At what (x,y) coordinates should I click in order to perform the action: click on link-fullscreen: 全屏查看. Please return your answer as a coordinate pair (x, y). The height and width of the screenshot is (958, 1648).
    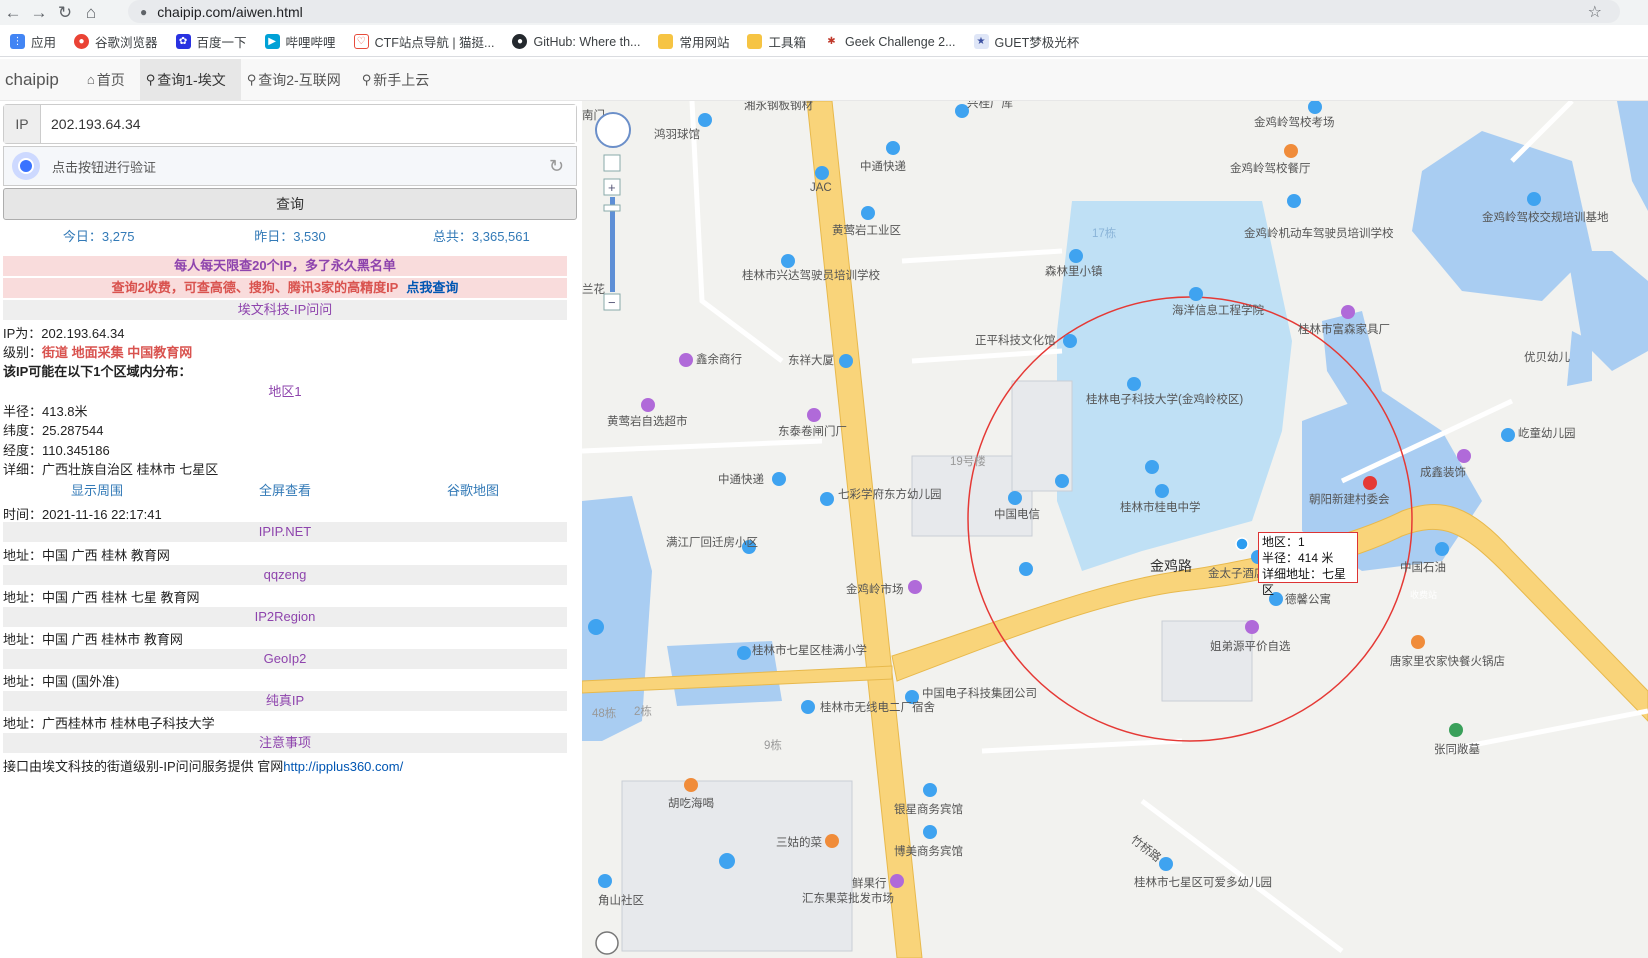
    Looking at the image, I should click on (285, 489).